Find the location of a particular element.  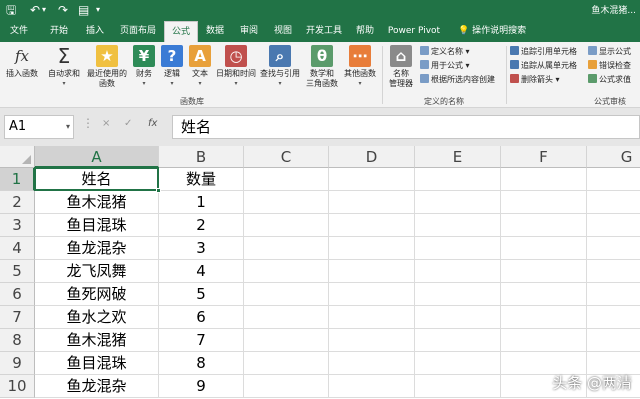

column-header-g: G is located at coordinates (613, 157).